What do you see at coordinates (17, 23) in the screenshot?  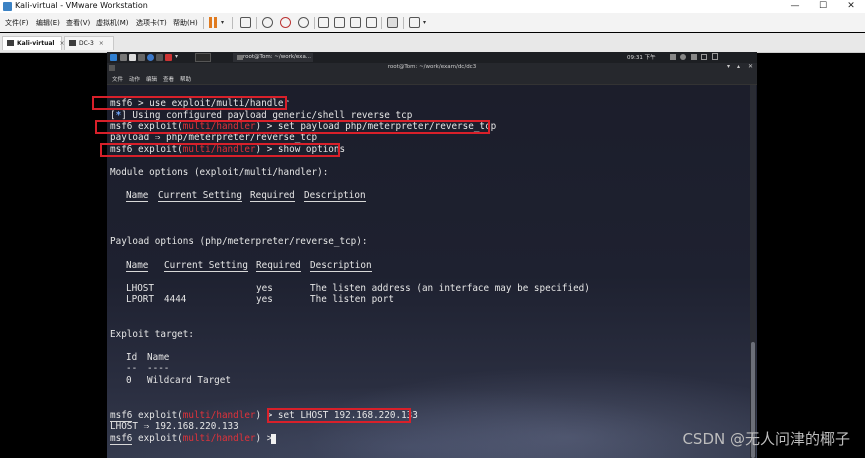 I see `menu-file: 文件(F)` at bounding box center [17, 23].